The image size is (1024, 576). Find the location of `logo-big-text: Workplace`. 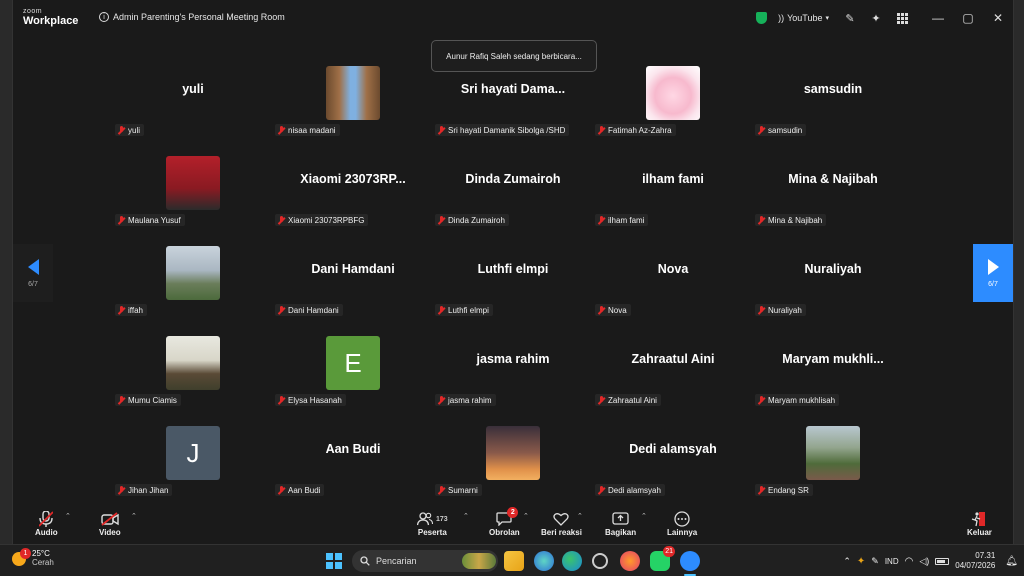

logo-big-text: Workplace is located at coordinates (51, 21).